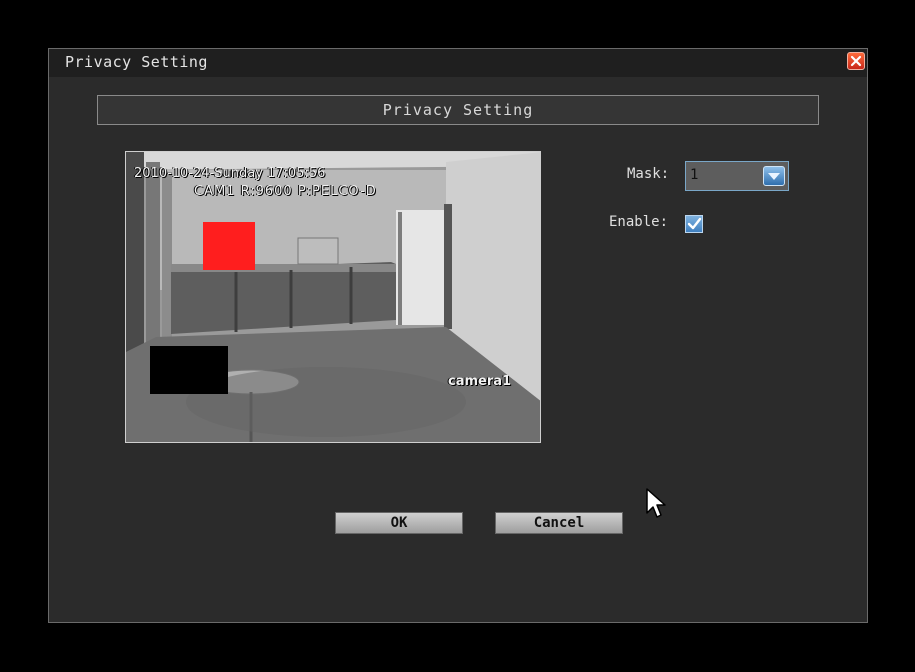 This screenshot has height=672, width=915. What do you see at coordinates (480, 381) in the screenshot?
I see `osd-camera-name: camera1` at bounding box center [480, 381].